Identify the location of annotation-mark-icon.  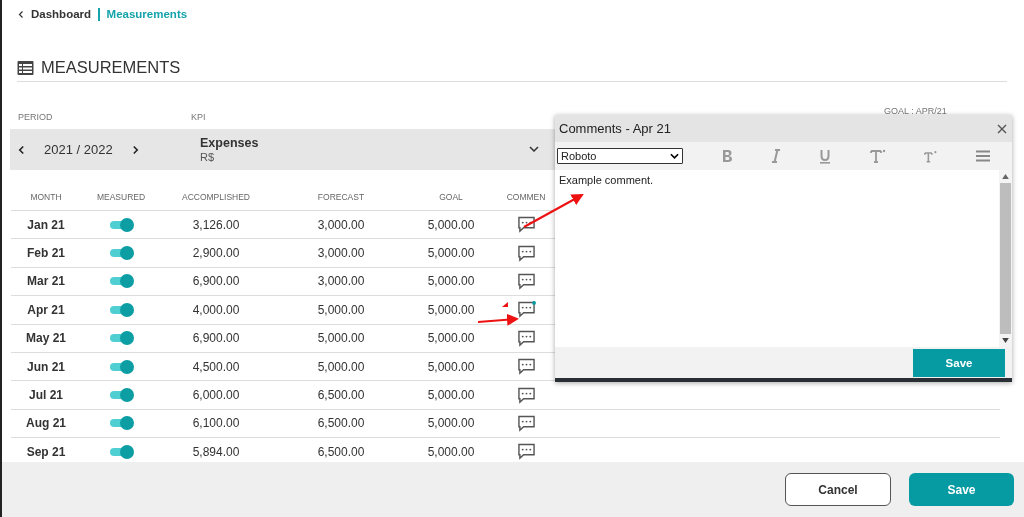
(505, 304).